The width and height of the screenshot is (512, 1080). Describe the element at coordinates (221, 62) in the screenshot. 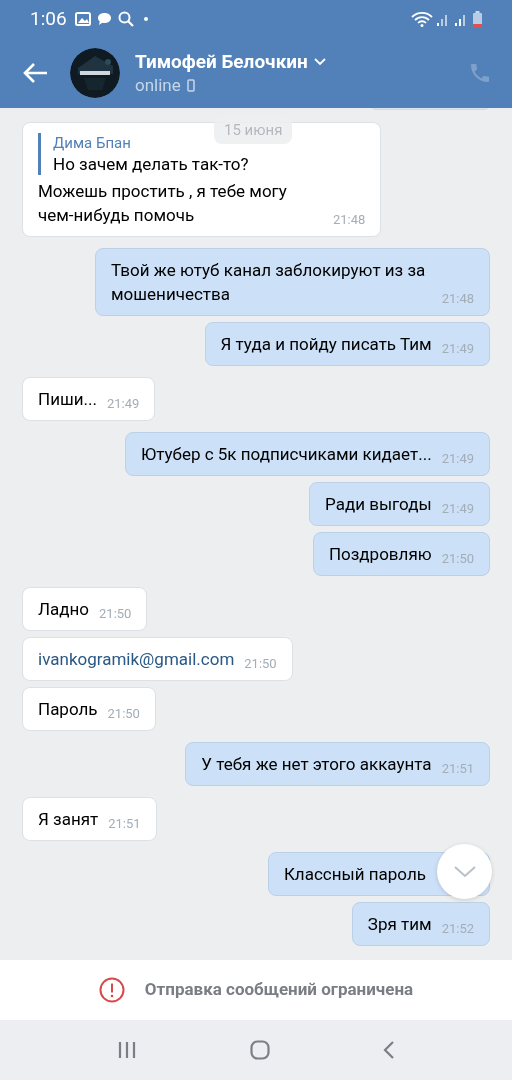

I see `contact-name: Тимофей Белочкин` at that location.